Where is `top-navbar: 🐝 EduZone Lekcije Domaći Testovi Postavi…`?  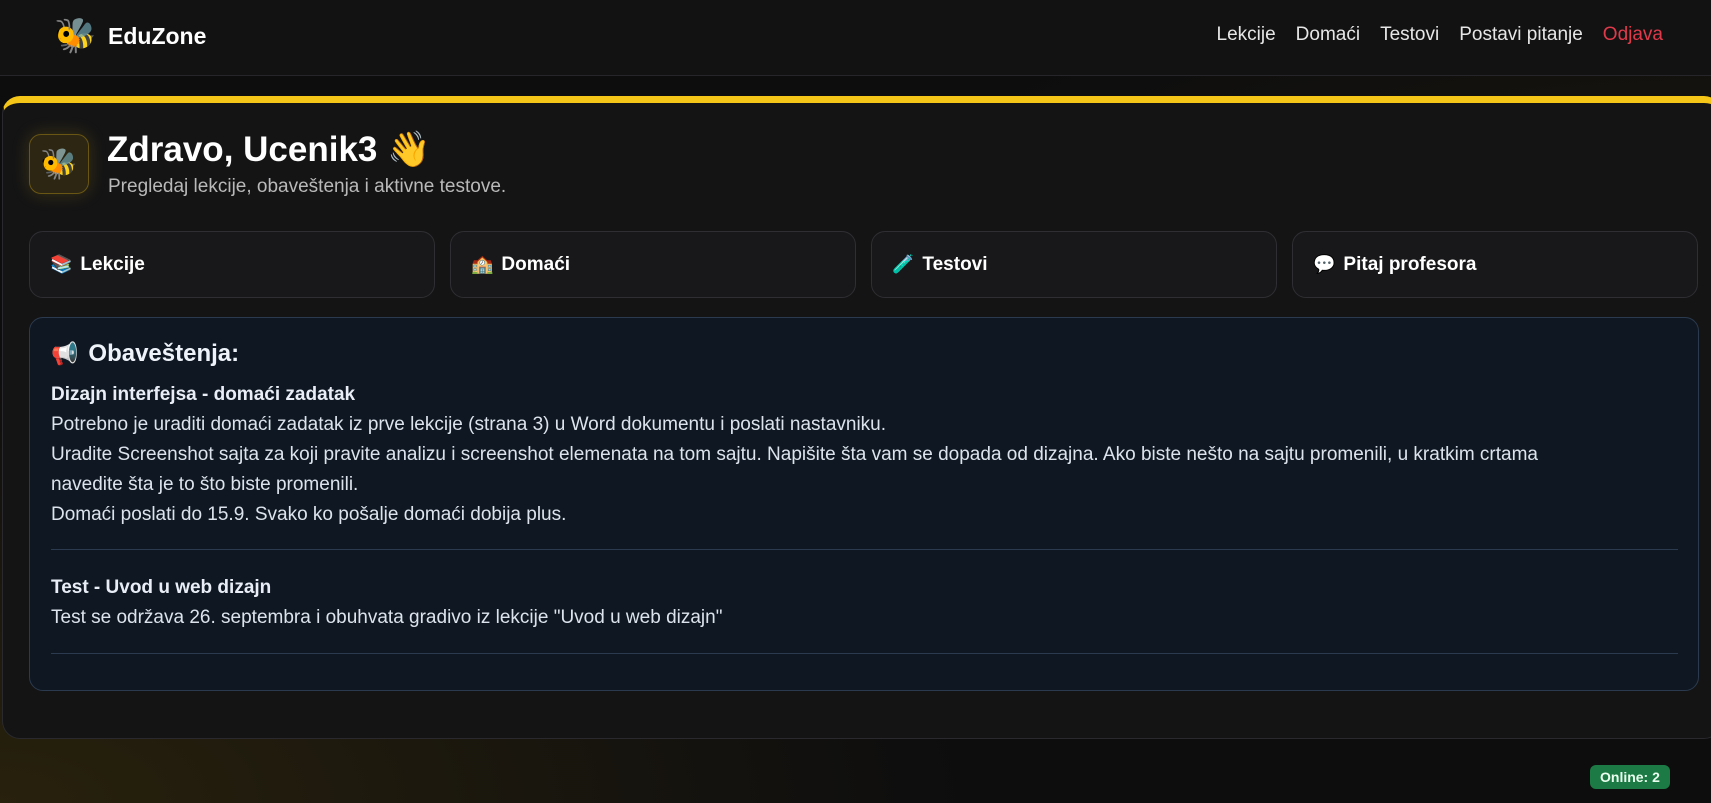 top-navbar: 🐝 EduZone Lekcije Domaći Testovi Postavi… is located at coordinates (855, 38).